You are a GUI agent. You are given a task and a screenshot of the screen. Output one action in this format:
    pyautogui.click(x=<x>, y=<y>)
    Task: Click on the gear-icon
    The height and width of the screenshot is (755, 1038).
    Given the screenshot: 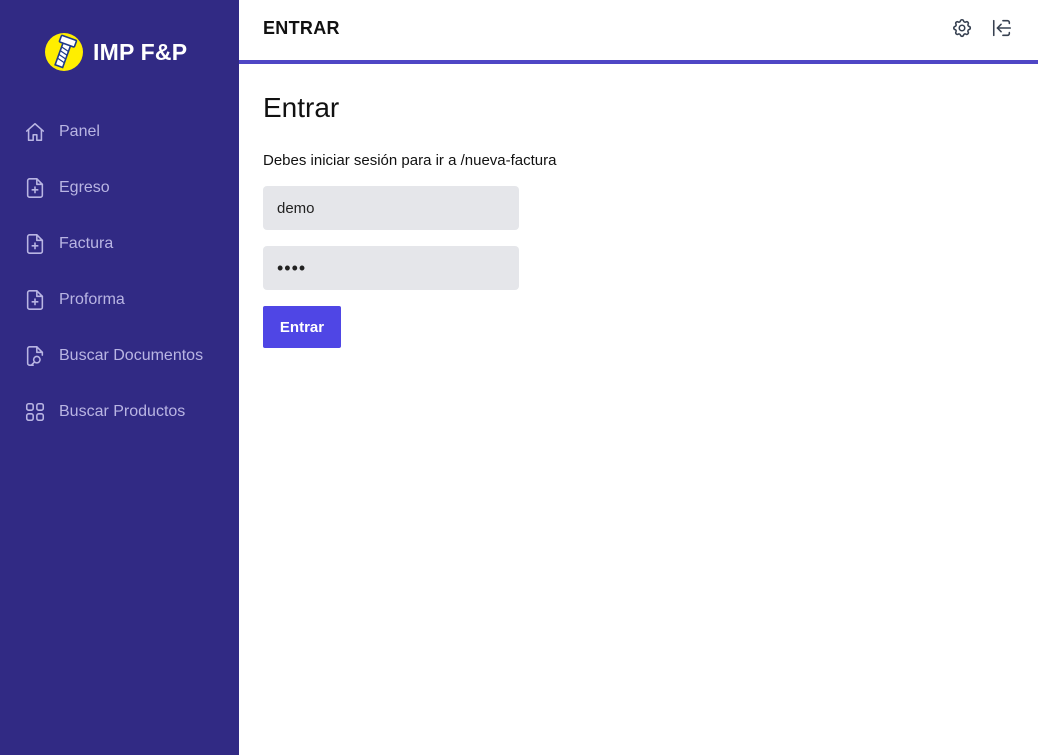 What is the action you would take?
    pyautogui.click(x=962, y=28)
    